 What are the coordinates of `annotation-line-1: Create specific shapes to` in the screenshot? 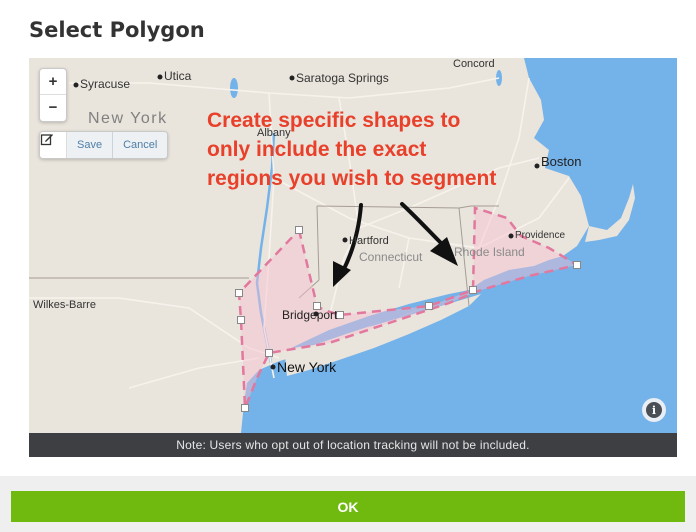 It's located at (334, 120).